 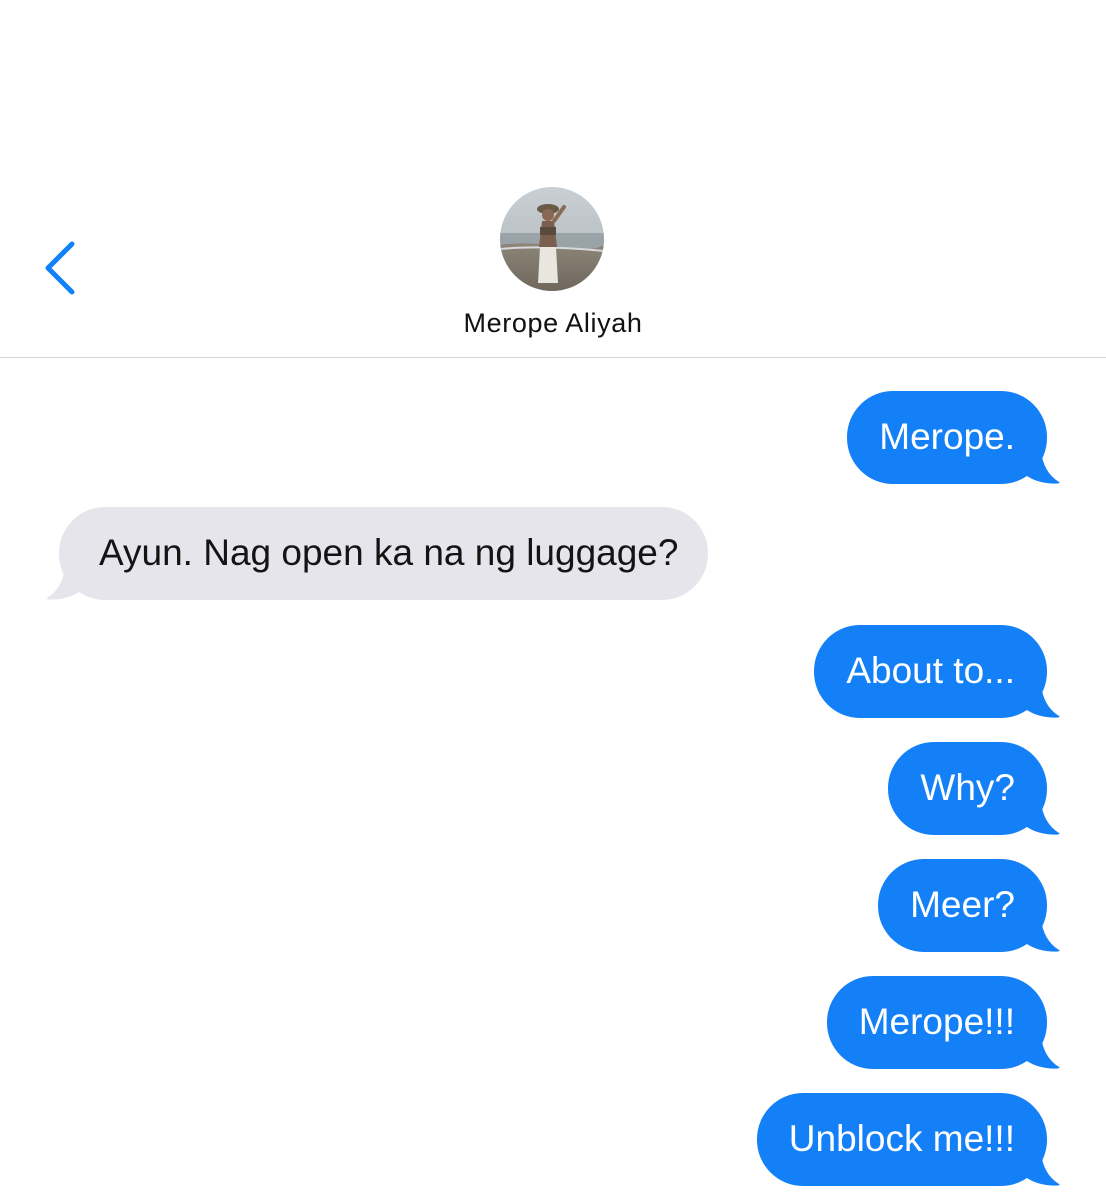 I want to click on contact-name: Merope Aliyah, so click(x=553, y=323).